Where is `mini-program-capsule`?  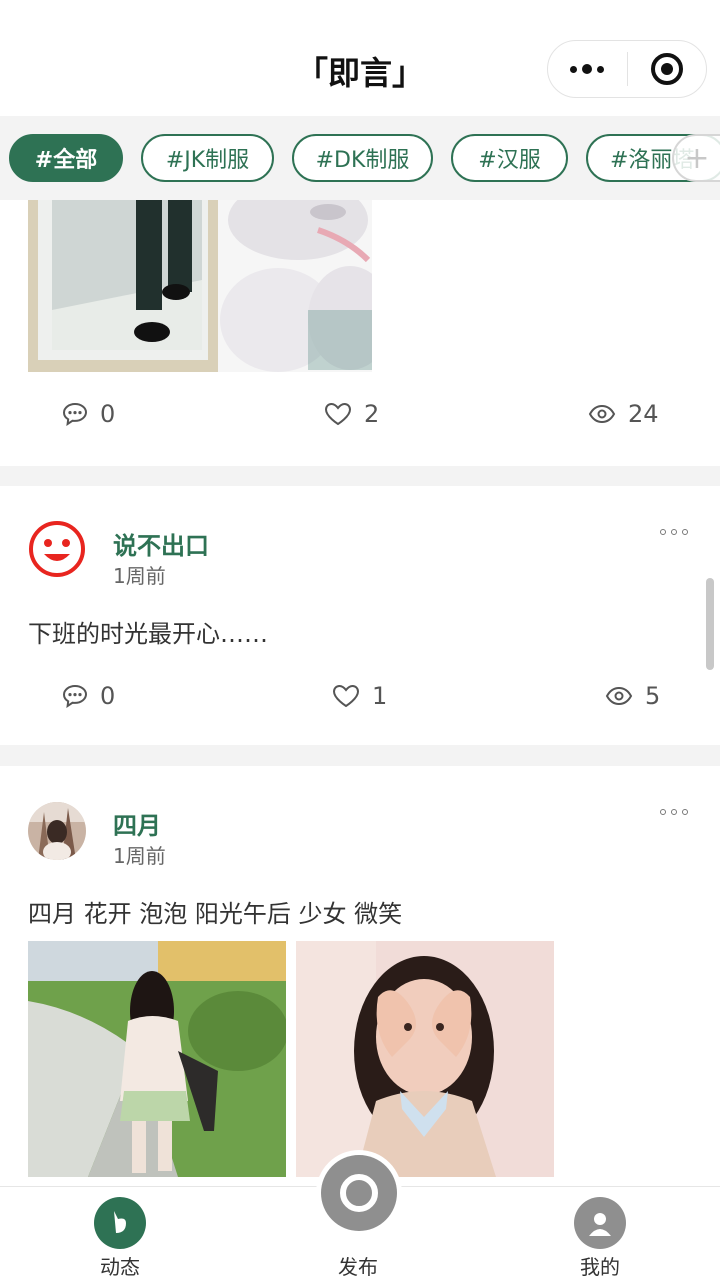 mini-program-capsule is located at coordinates (627, 69).